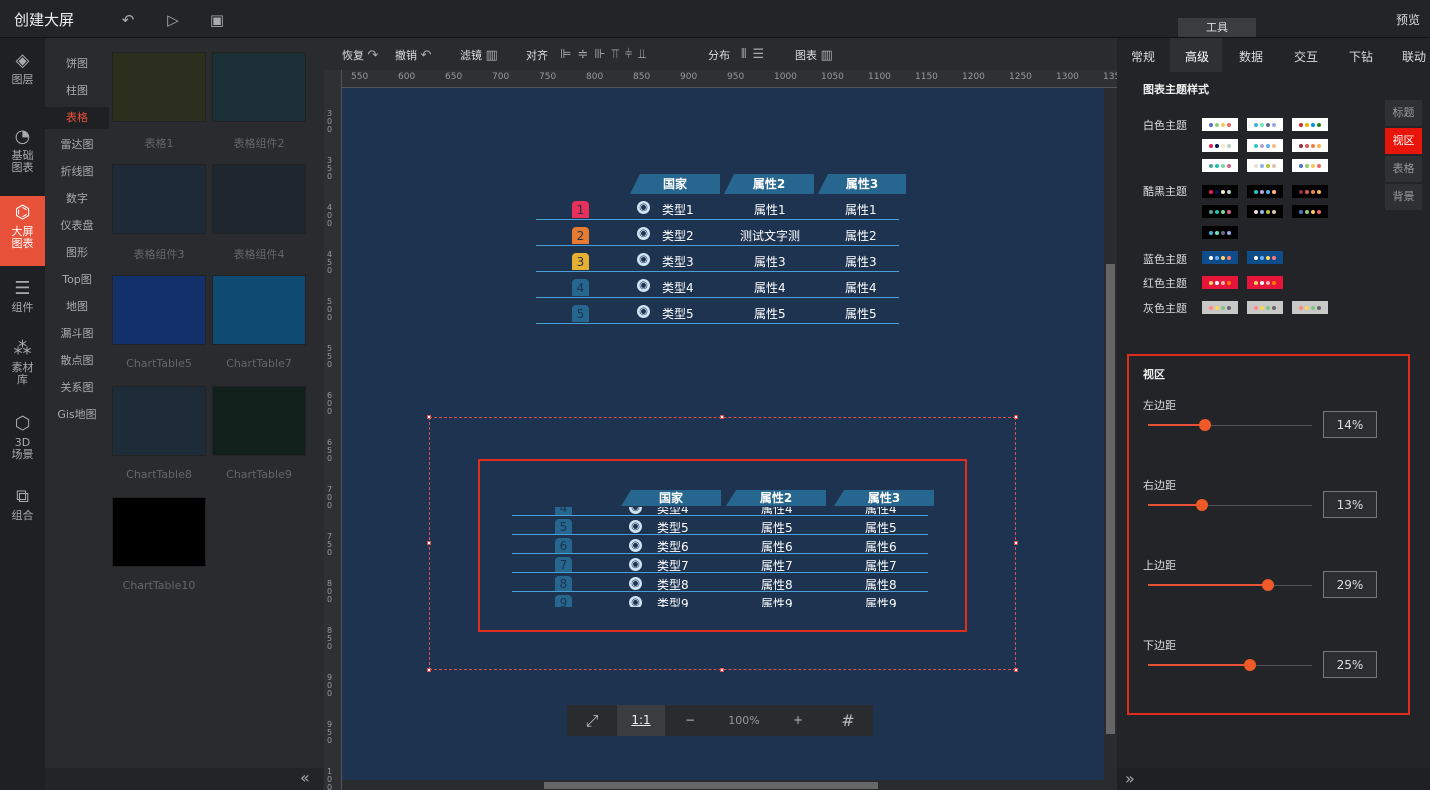 This screenshot has width=1430, height=790. I want to click on tab-advanced: 高级, so click(1197, 56).